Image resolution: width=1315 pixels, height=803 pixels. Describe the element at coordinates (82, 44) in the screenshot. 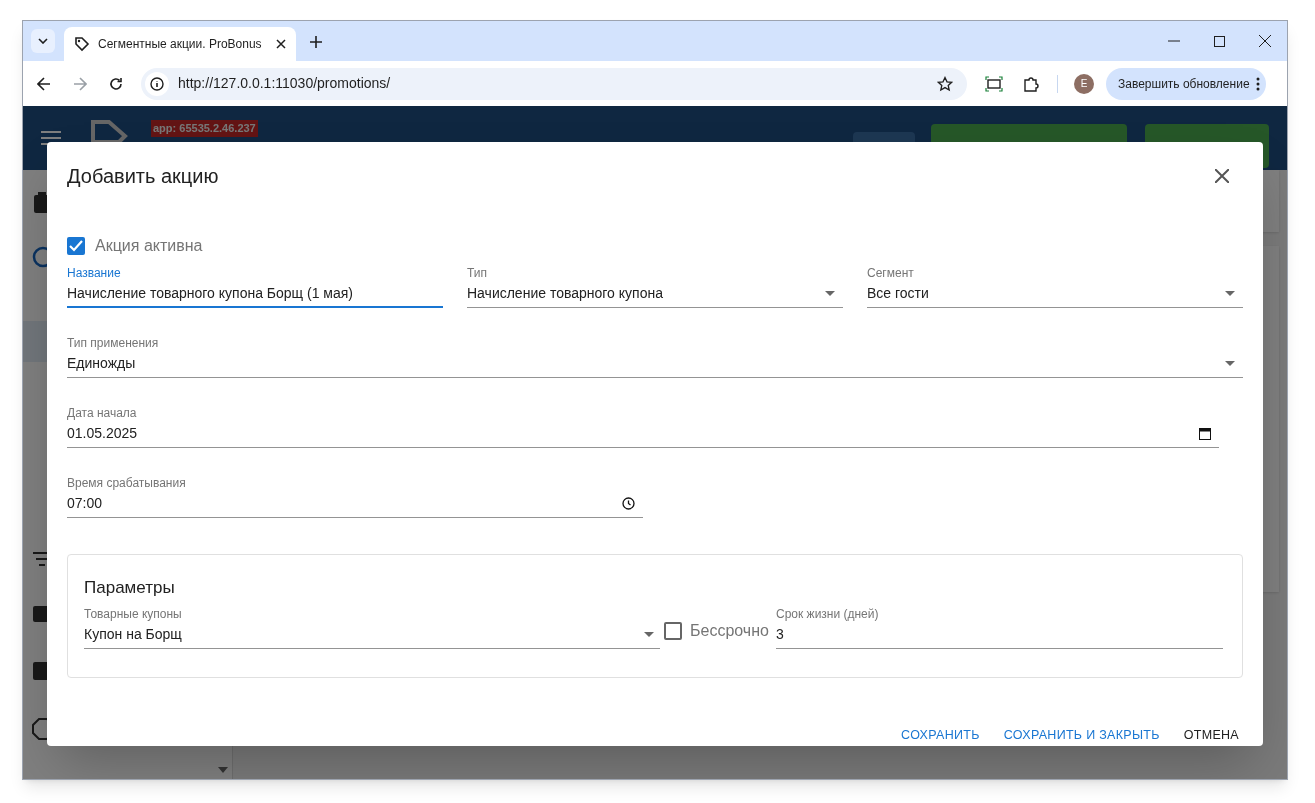

I see `tag-icon` at that location.